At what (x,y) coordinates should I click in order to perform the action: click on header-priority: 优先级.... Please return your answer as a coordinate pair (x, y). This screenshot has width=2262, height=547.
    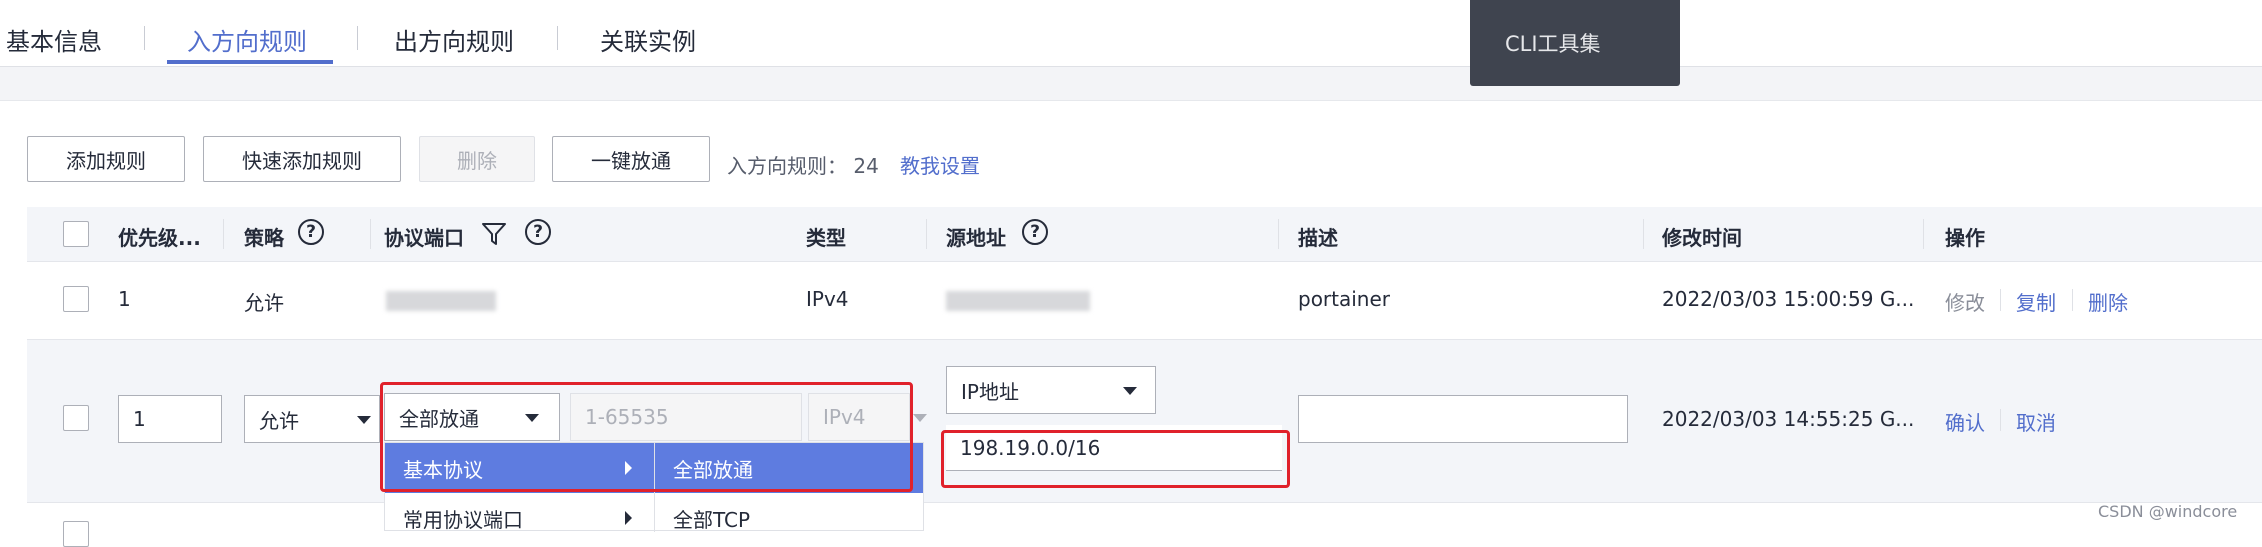
    Looking at the image, I should click on (159, 236).